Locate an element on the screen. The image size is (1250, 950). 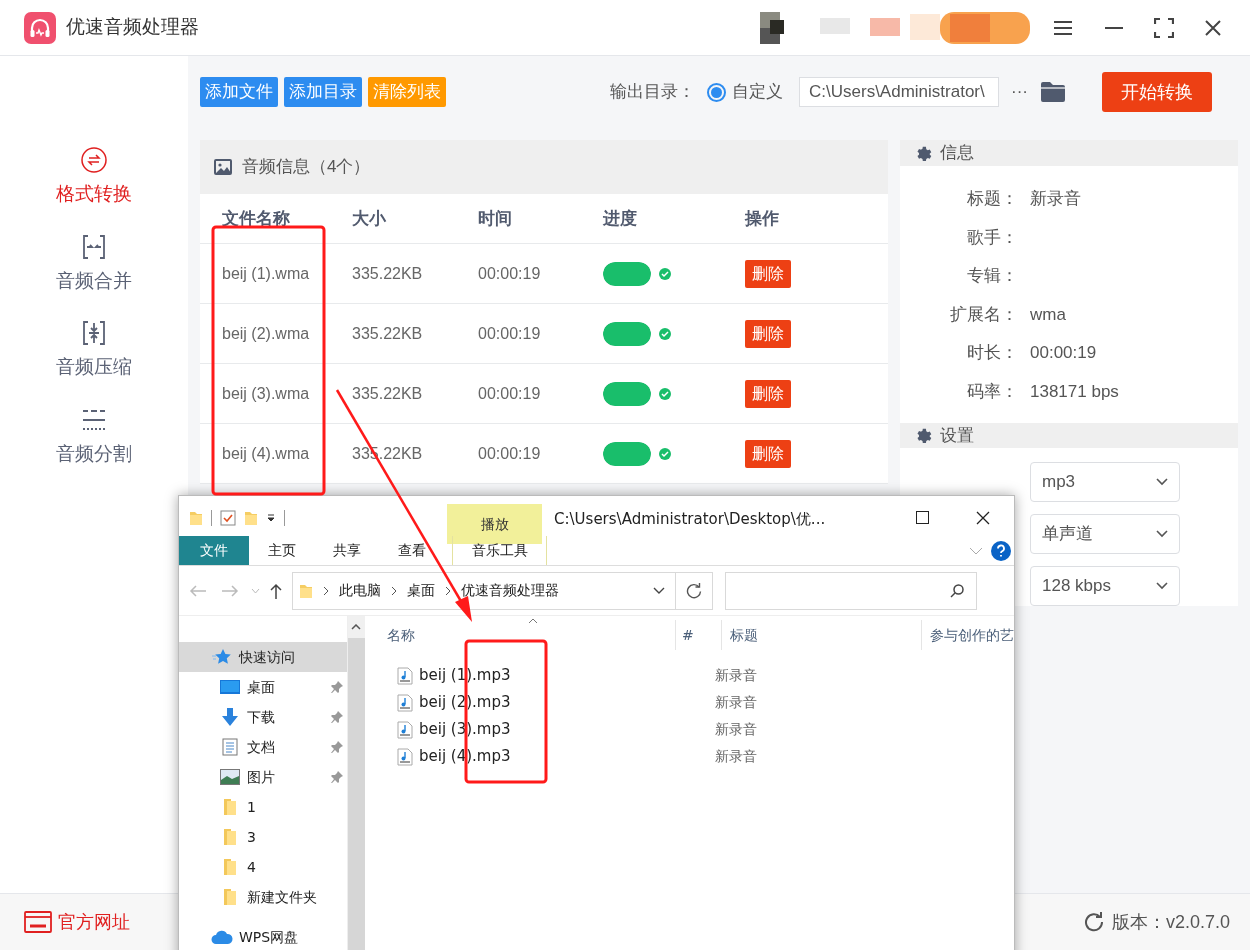
breadcrumb-item: 优速音频处理器 is located at coordinates (510, 590).